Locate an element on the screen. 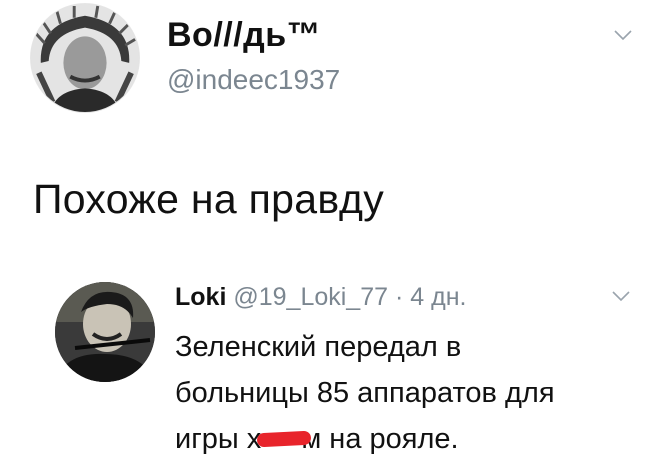 This screenshot has height=465, width=645. censor-bar is located at coordinates (284, 439).